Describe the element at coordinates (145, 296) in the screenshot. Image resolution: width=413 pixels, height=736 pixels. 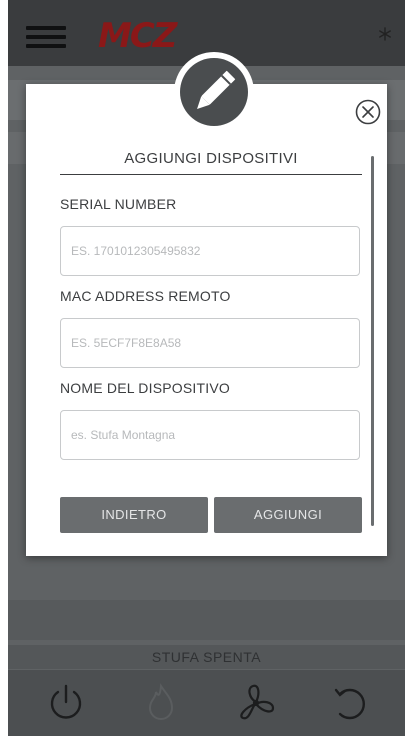
I see `mac-address-label: MAC ADDRESS REMOTO` at that location.